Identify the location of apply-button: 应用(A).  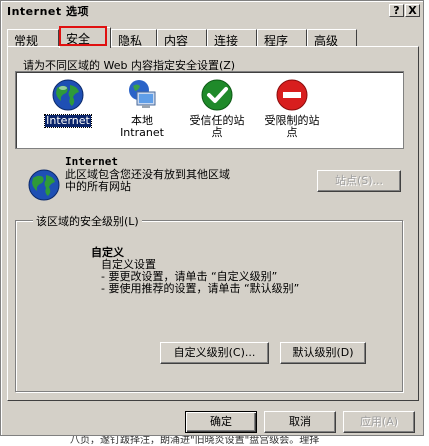
(379, 422).